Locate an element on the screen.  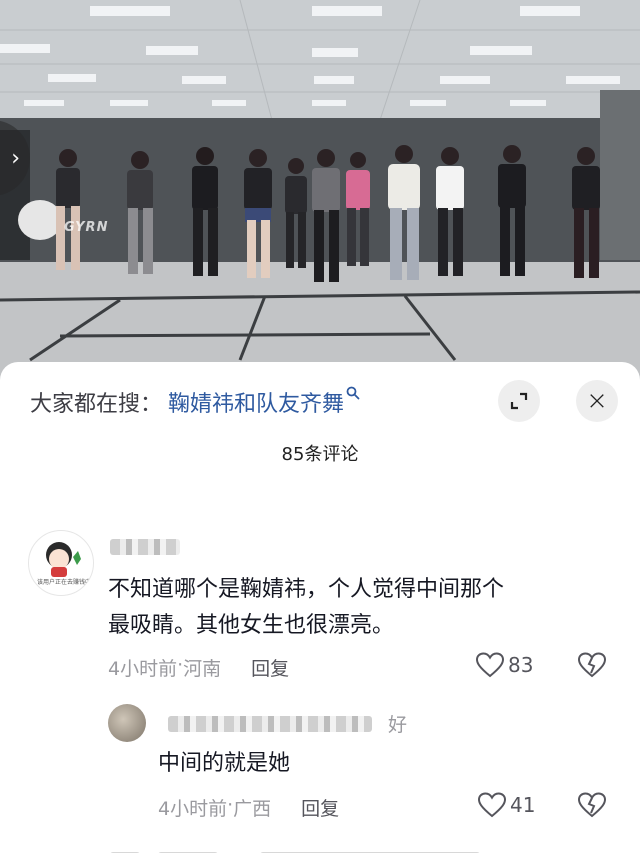
username-tail: 好 is located at coordinates (398, 725).